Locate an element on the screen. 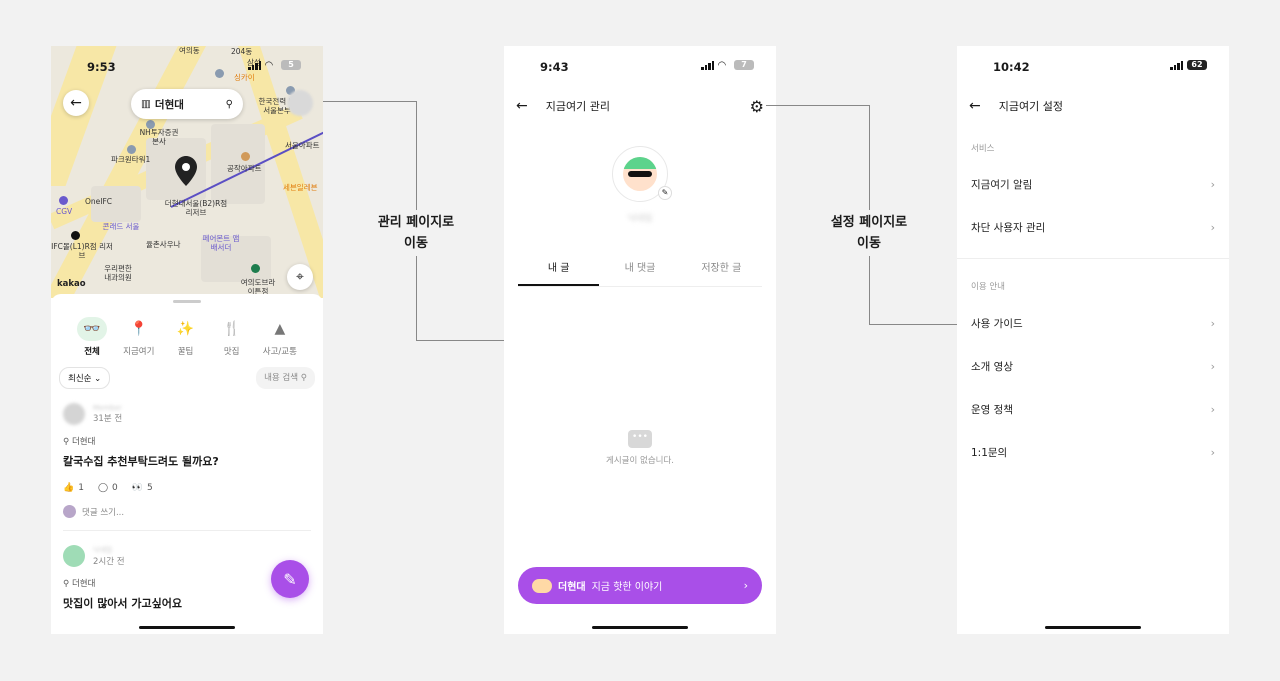 The height and width of the screenshot is (681, 1280). annotation-line: 설정 페이지로 is located at coordinates (869, 222).